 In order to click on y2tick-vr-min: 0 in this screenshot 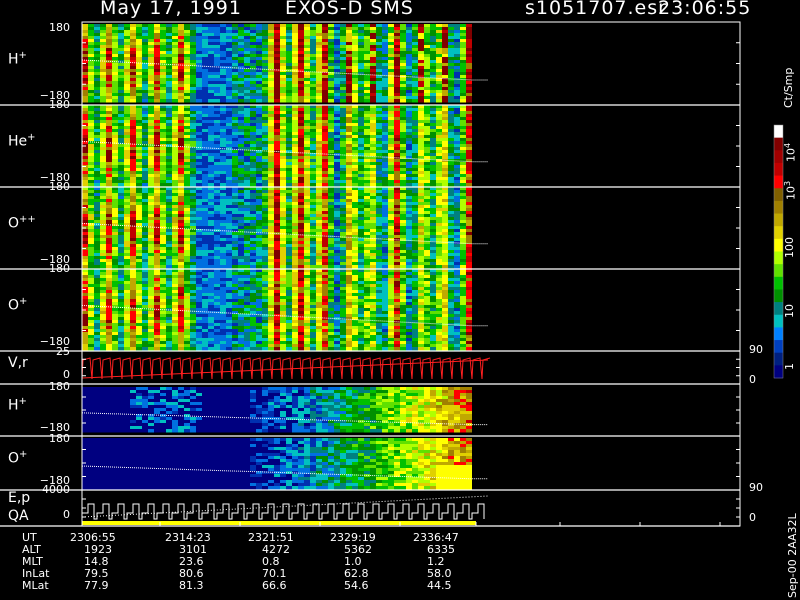, I will do `click(752, 379)`.